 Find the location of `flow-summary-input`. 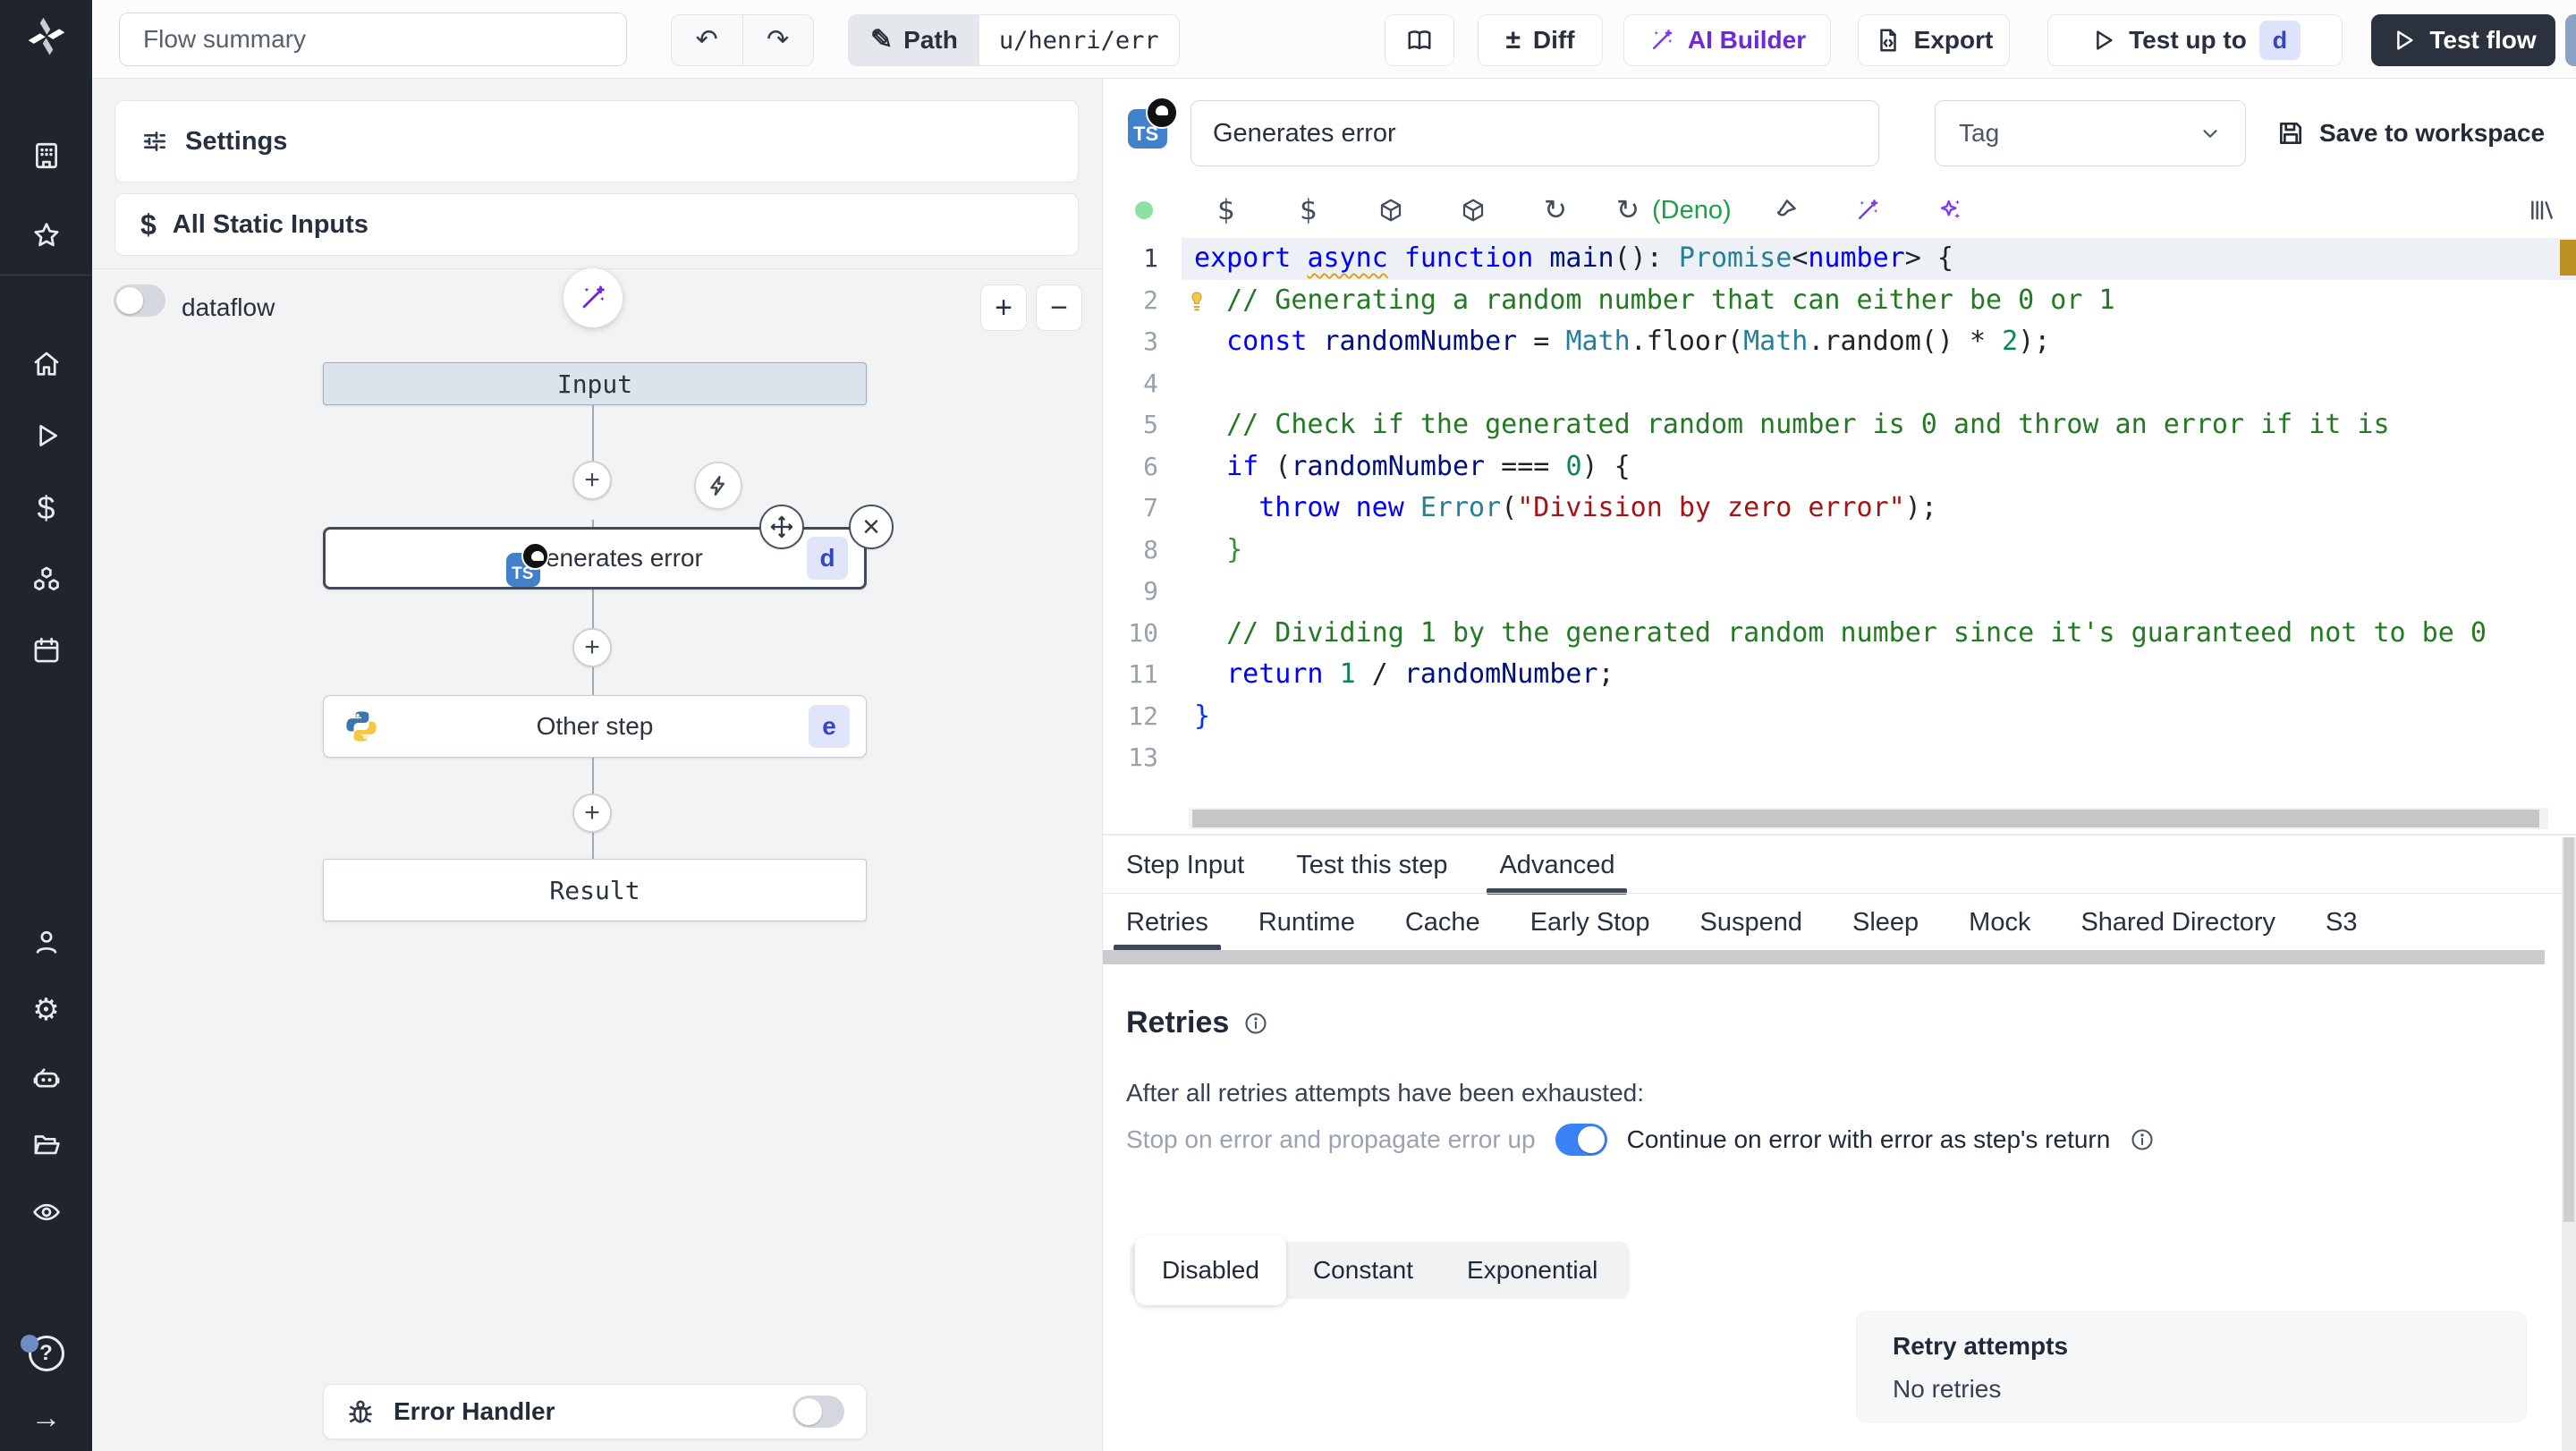

flow-summary-input is located at coordinates (373, 39).